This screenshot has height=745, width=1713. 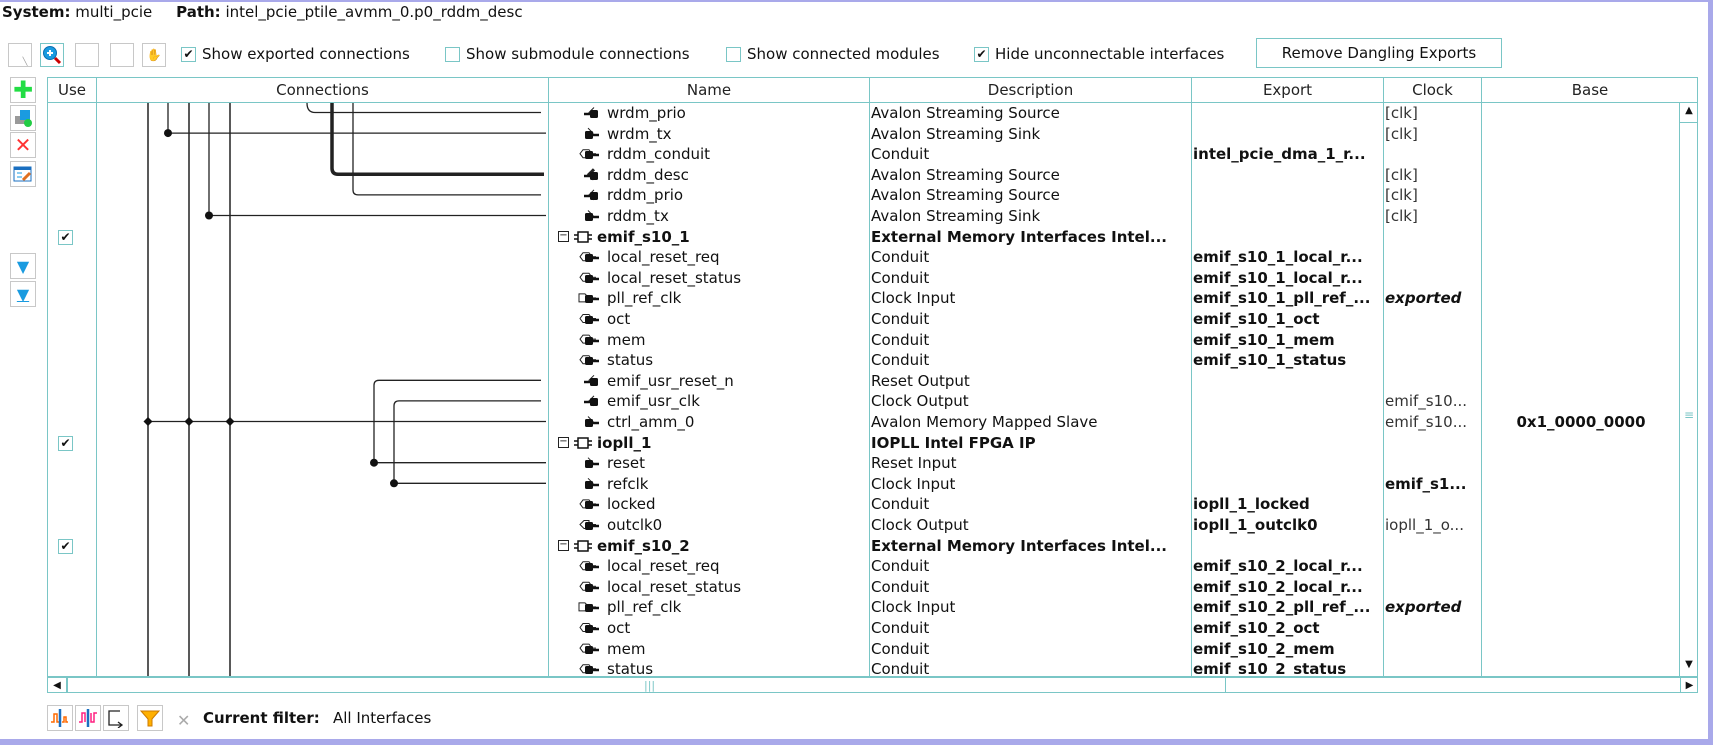 I want to click on reset-filter-button, so click(x=88, y=718).